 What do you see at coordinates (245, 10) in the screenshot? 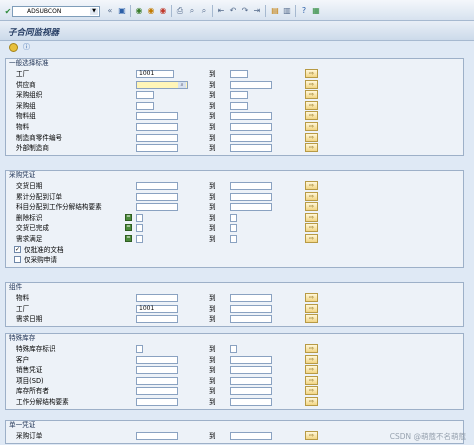
I see `next-page-icon: ↷` at bounding box center [245, 10].